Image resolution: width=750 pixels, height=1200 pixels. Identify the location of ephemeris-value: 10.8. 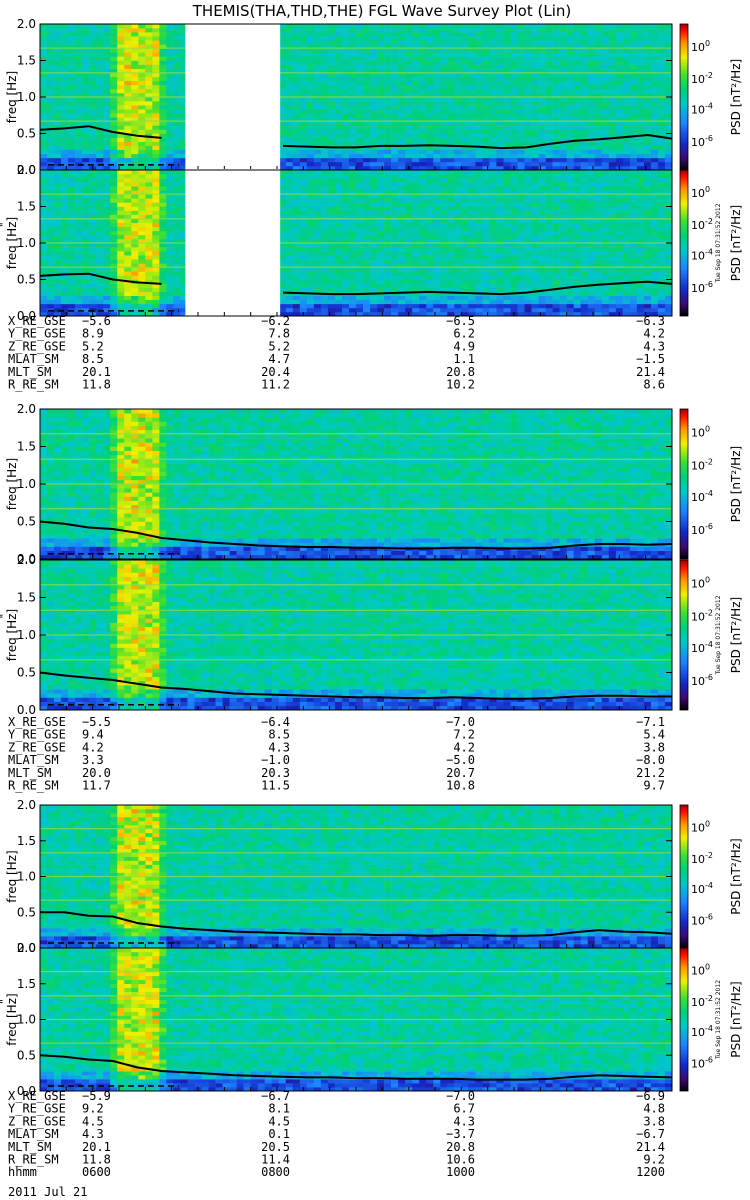
(460, 786).